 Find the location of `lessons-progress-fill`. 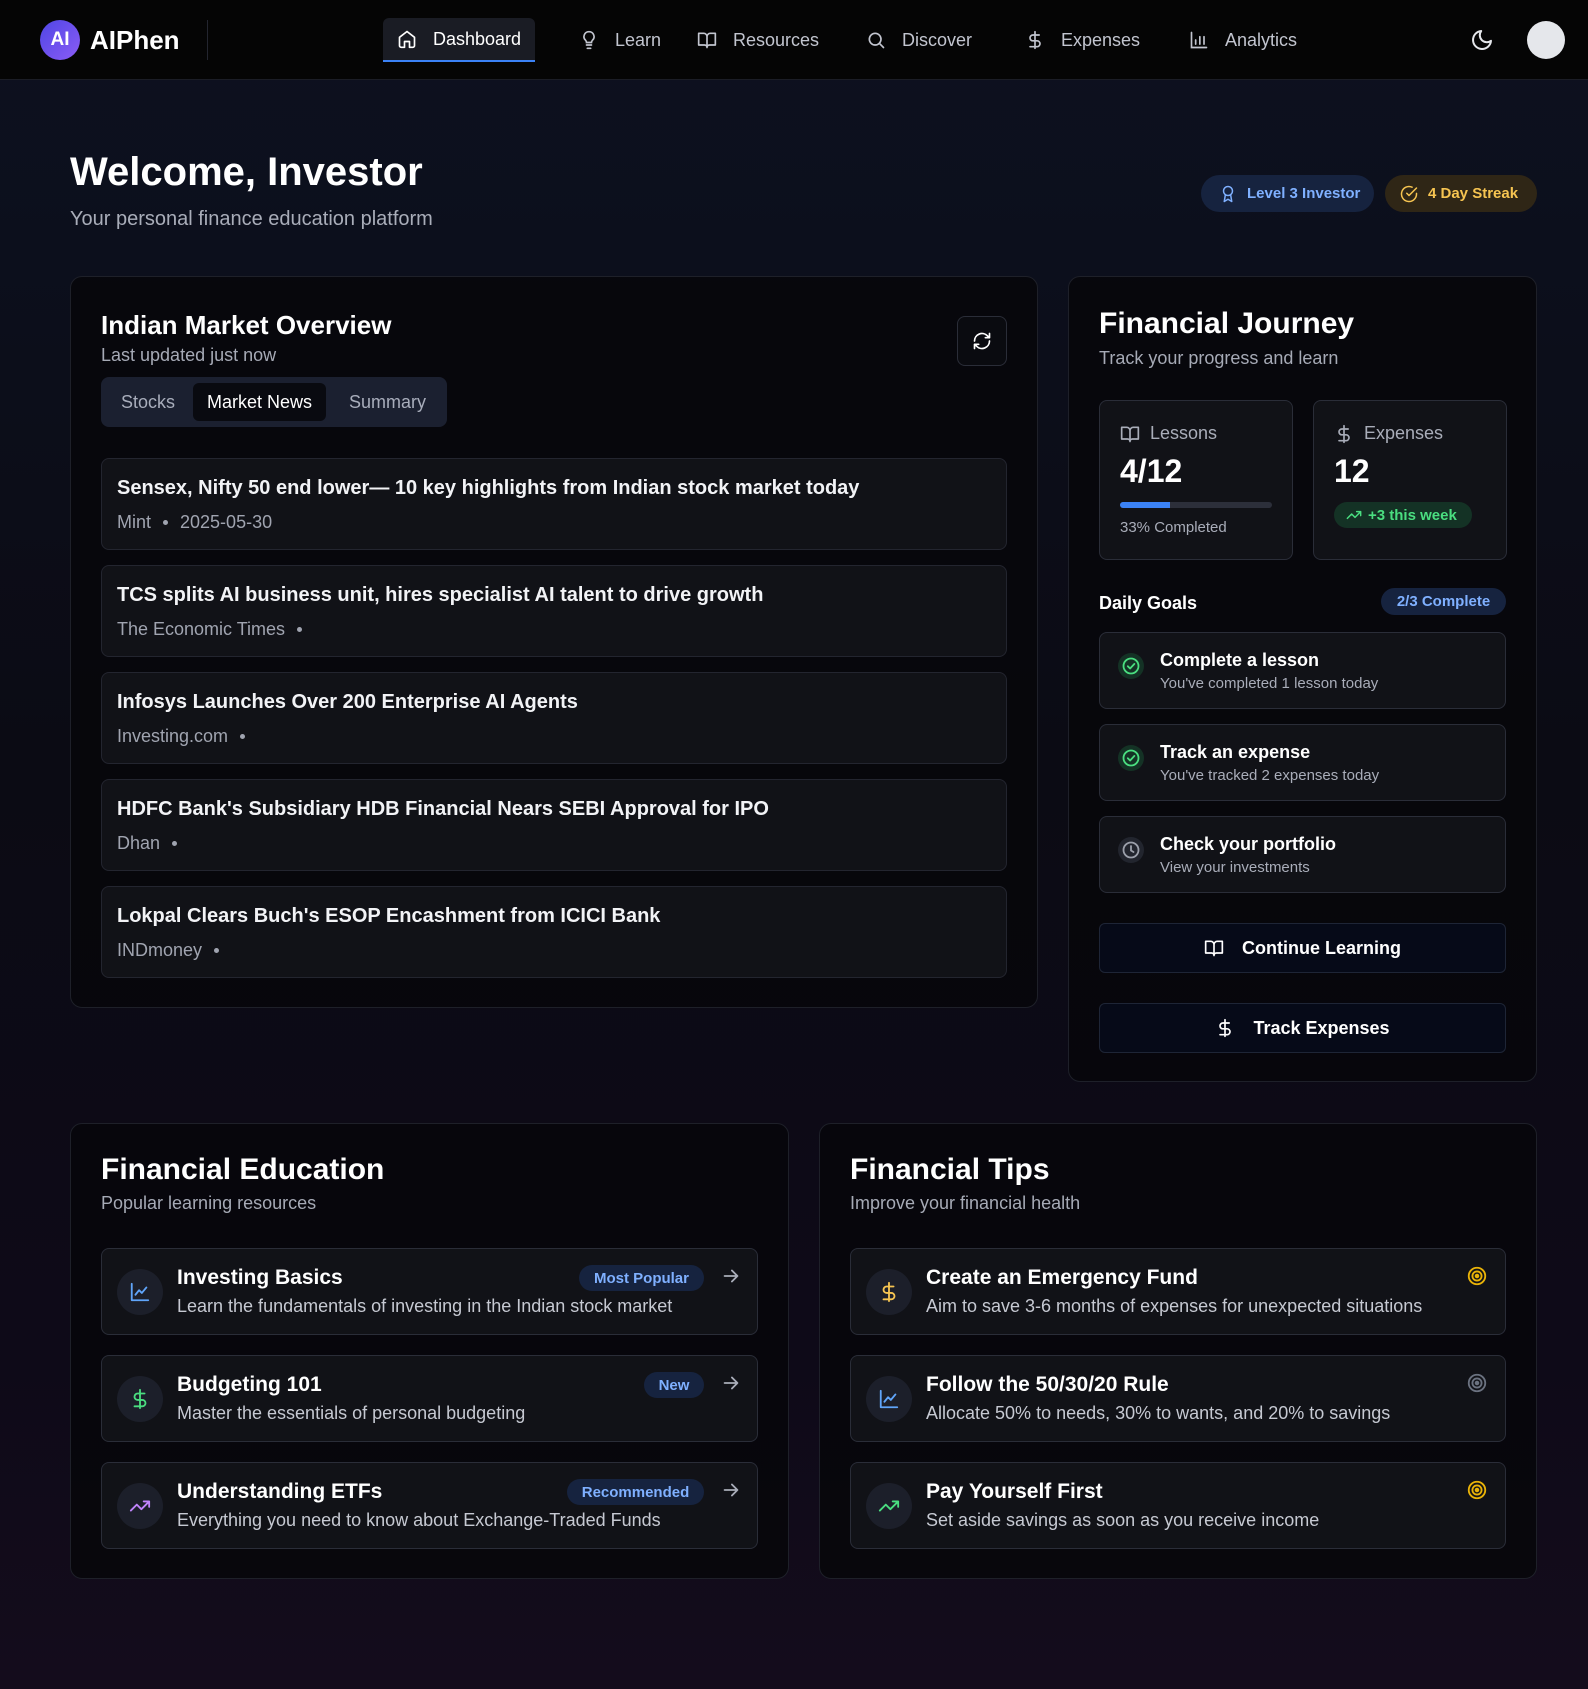

lessons-progress-fill is located at coordinates (1145, 505).